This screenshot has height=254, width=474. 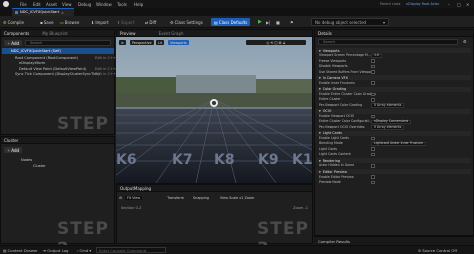 What do you see at coordinates (131, 250) in the screenshot?
I see `console-command-input: Enter Console Command` at bounding box center [131, 250].